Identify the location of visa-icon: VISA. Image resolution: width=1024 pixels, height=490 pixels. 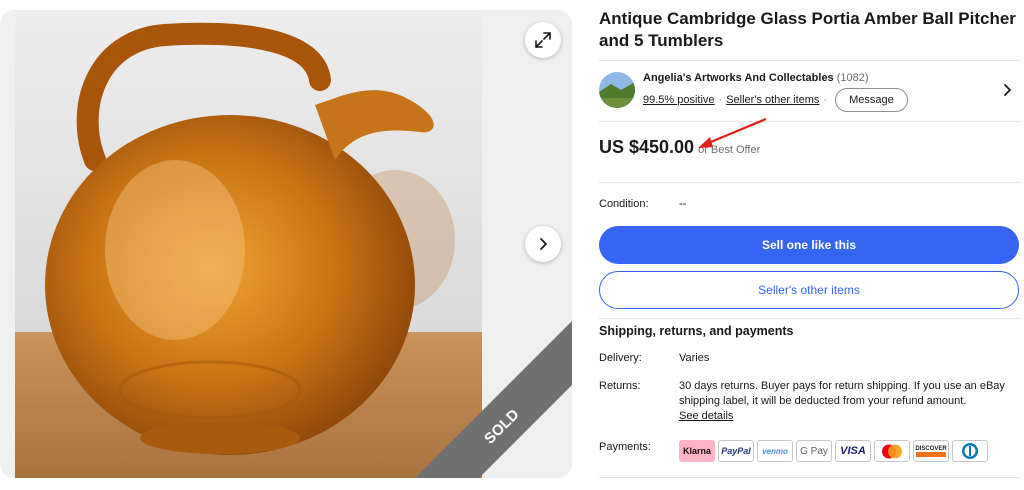
(853, 451).